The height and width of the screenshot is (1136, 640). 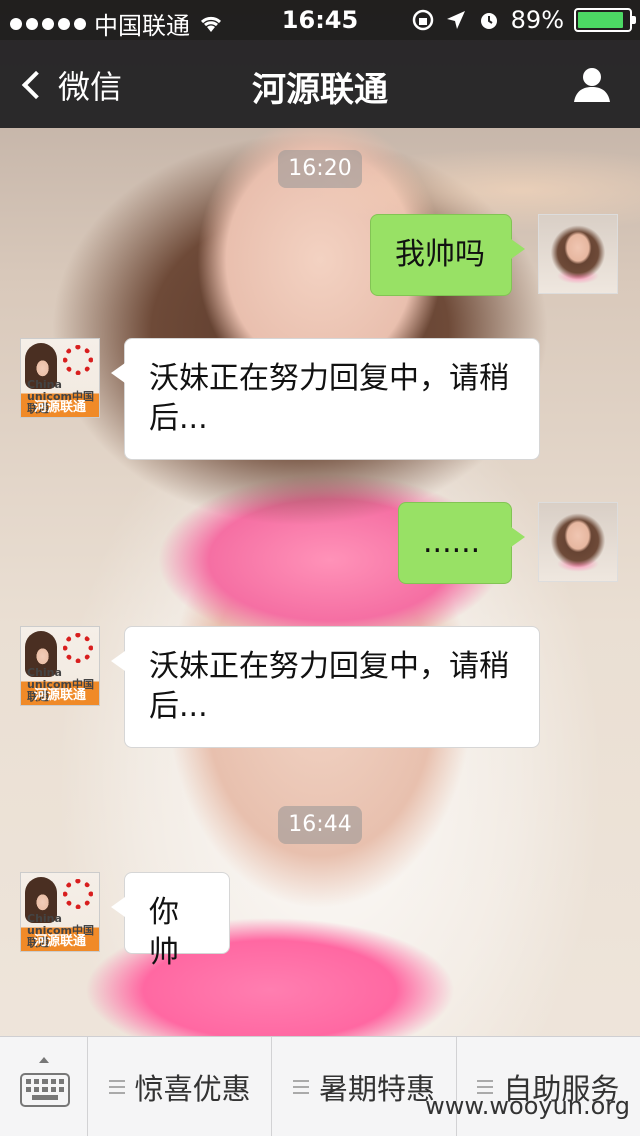 I want to click on message-bubble-other: 你帅, so click(x=170, y=921).